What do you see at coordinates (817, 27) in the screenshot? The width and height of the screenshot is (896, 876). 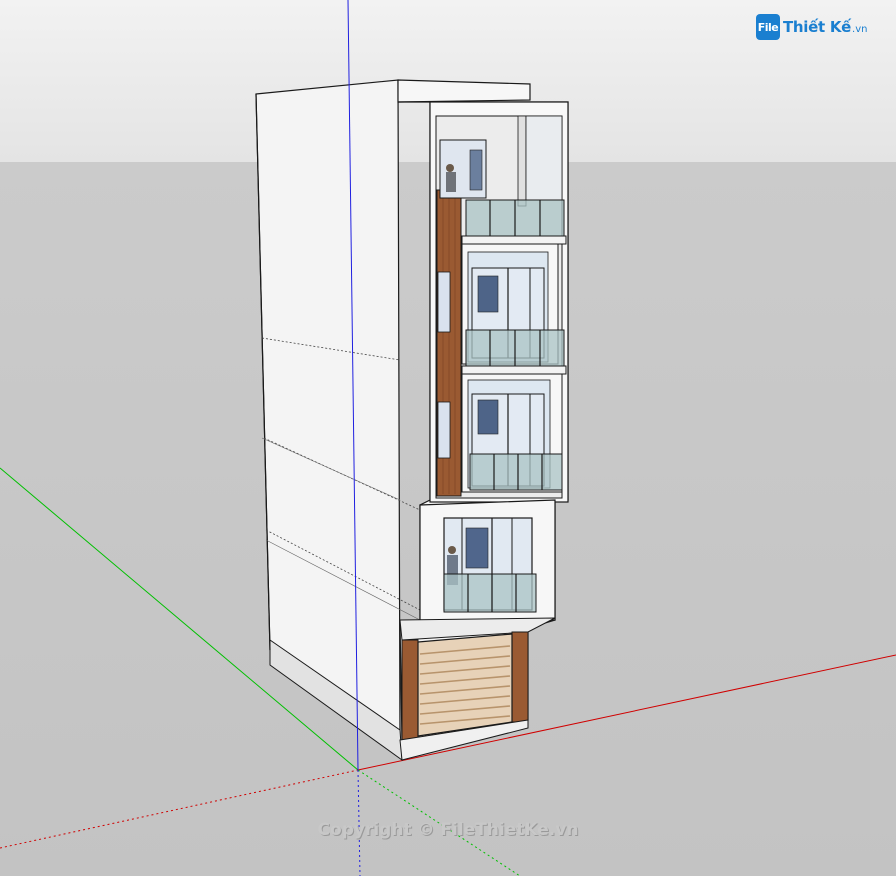 I see `logo-text: Thiết Kế` at bounding box center [817, 27].